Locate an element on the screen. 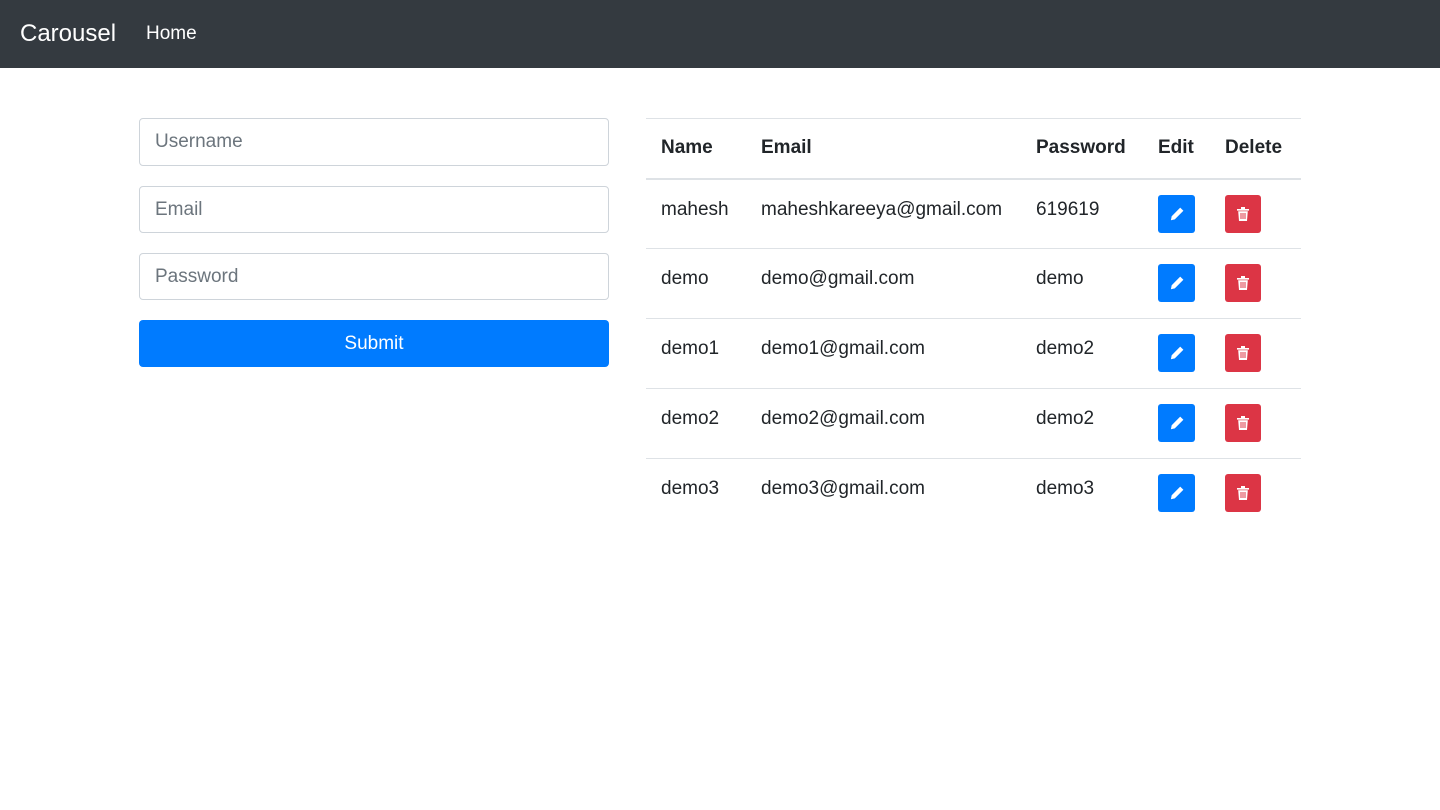 This screenshot has height=810, width=1440. cell-email-text: maheshkareeya@gmail.com is located at coordinates (882, 209).